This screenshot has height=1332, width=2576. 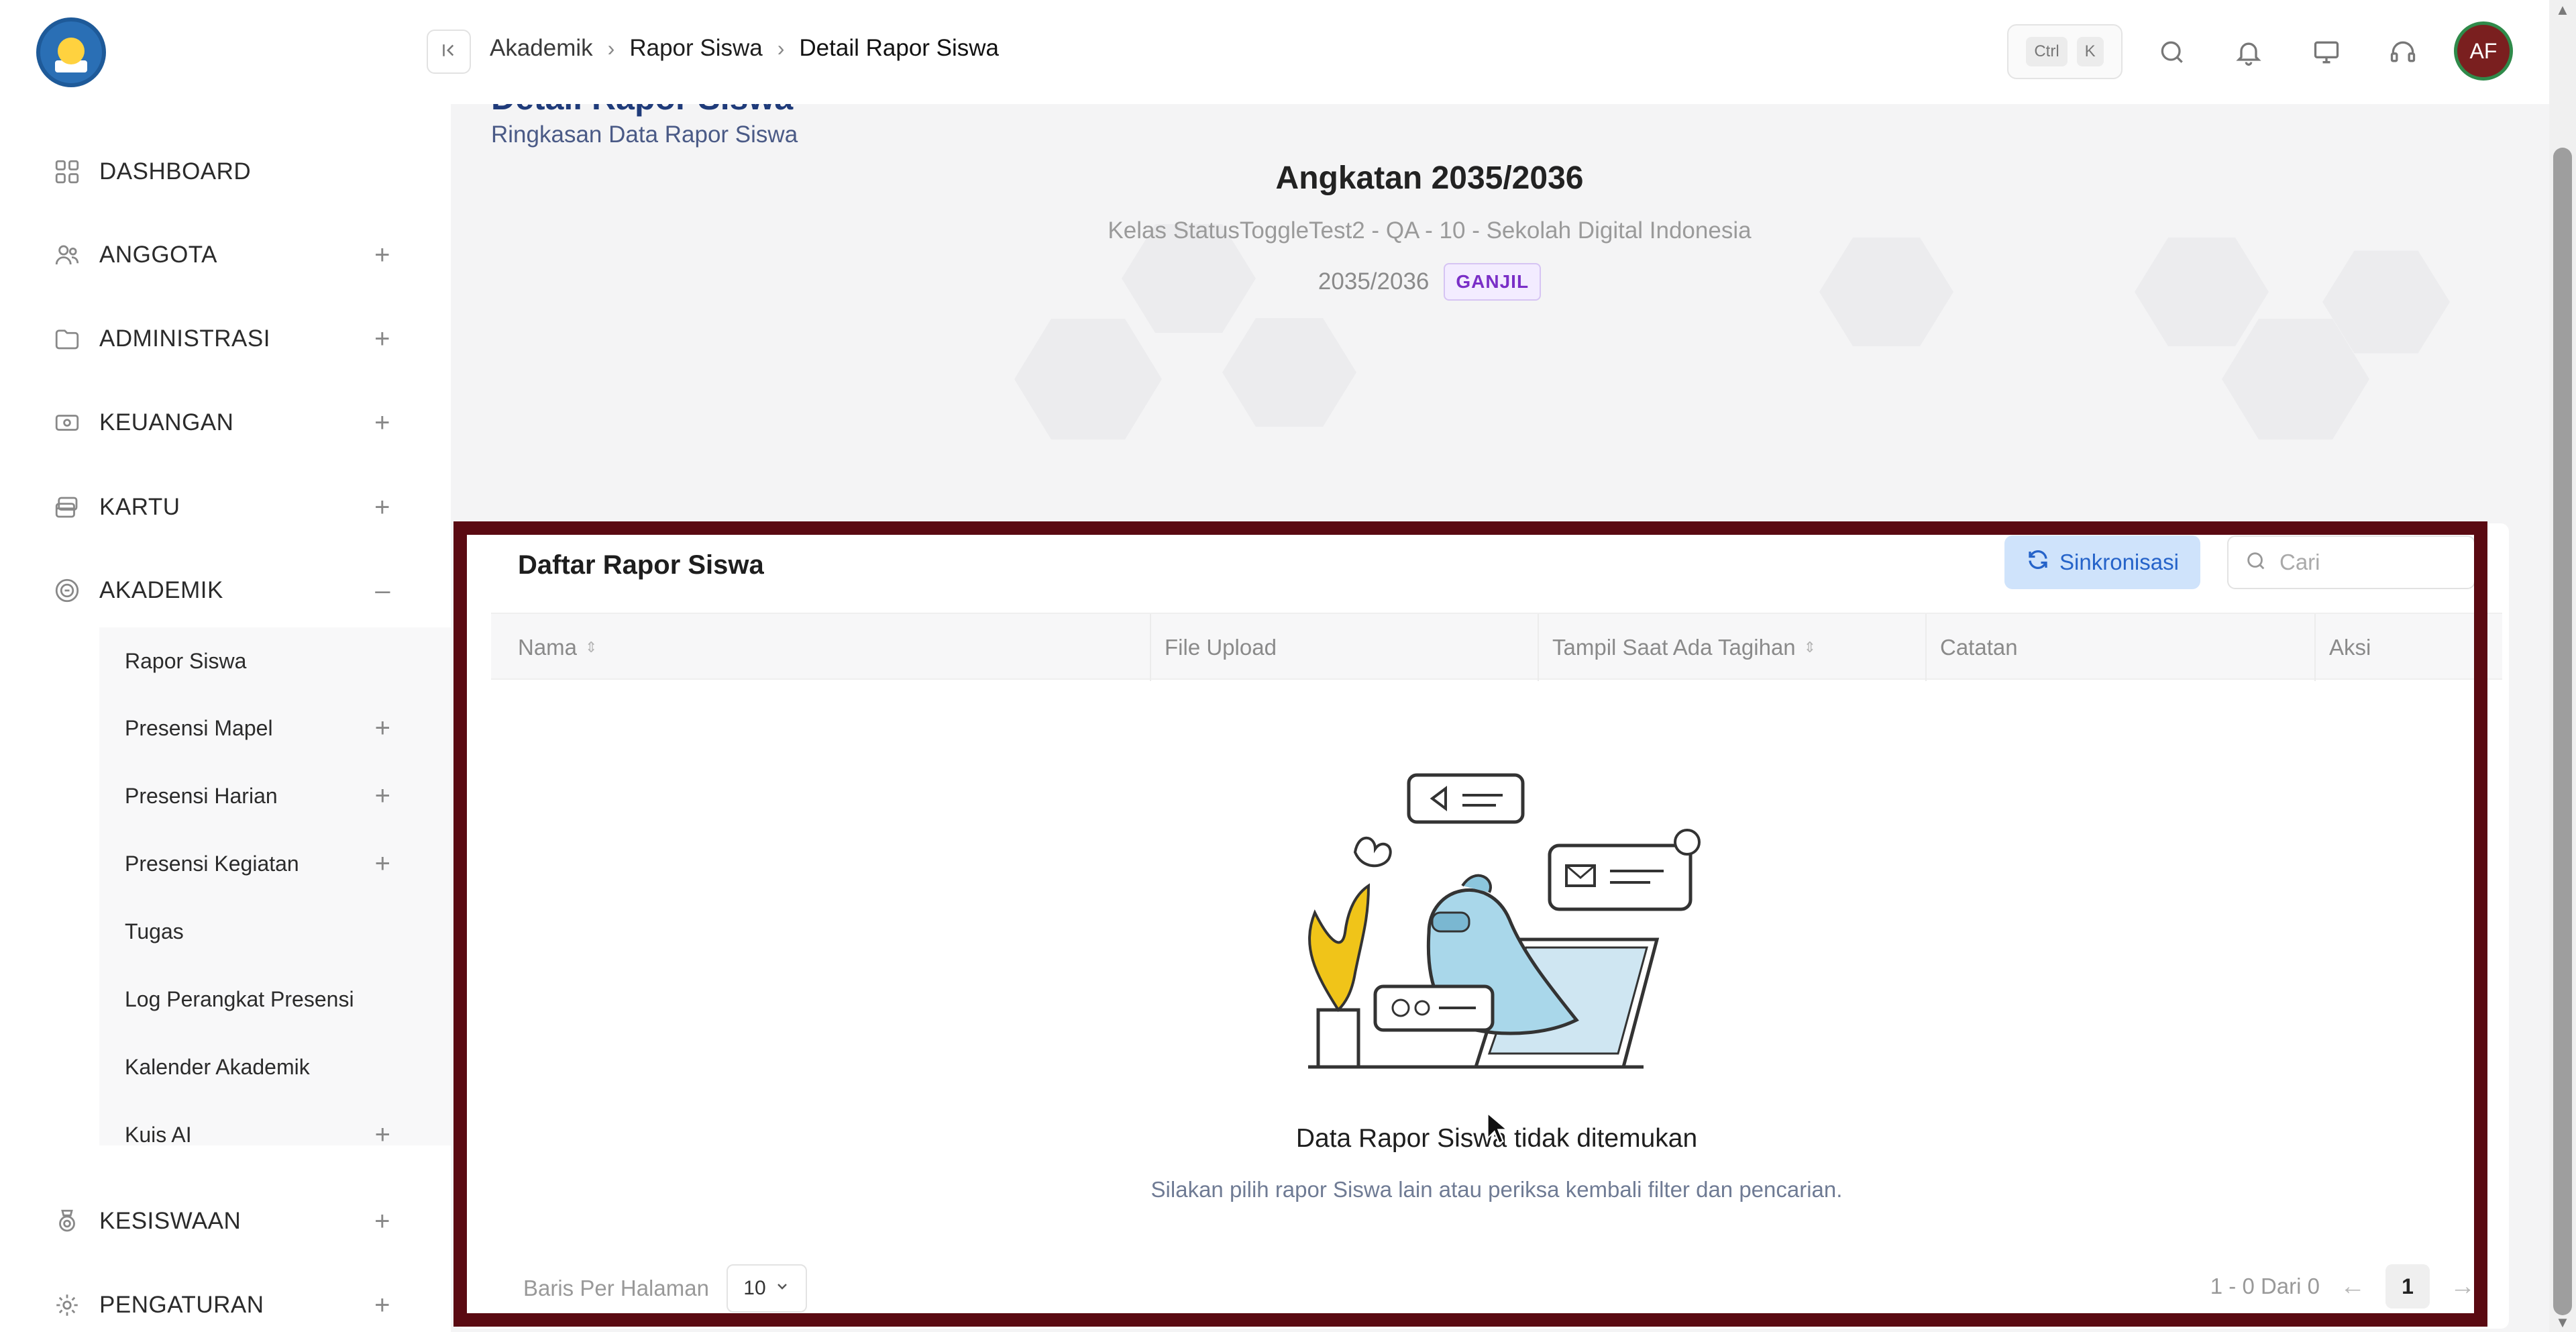 What do you see at coordinates (2562, 1322) in the screenshot?
I see `scroll-down-arrow-icon: ▼` at bounding box center [2562, 1322].